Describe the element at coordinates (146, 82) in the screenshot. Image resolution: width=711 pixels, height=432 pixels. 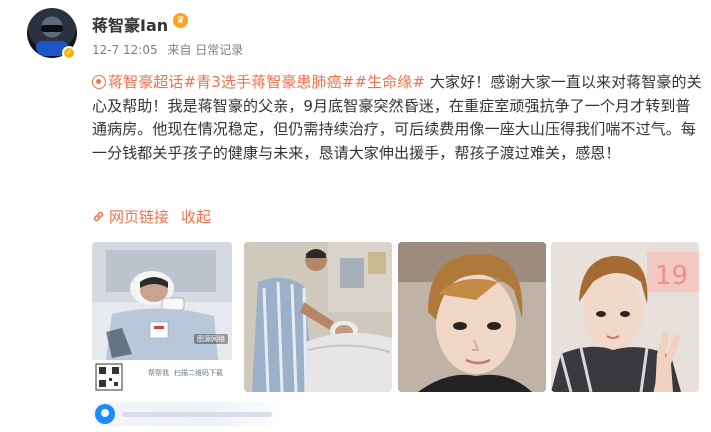
I see `super-topic-link: 蒋智豪超话` at that location.